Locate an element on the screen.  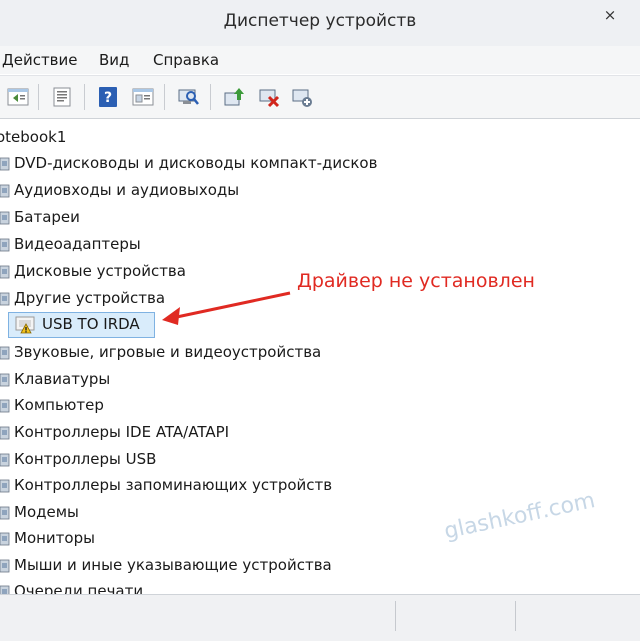
tree-category-row: Батареи is located at coordinates (210, 218).